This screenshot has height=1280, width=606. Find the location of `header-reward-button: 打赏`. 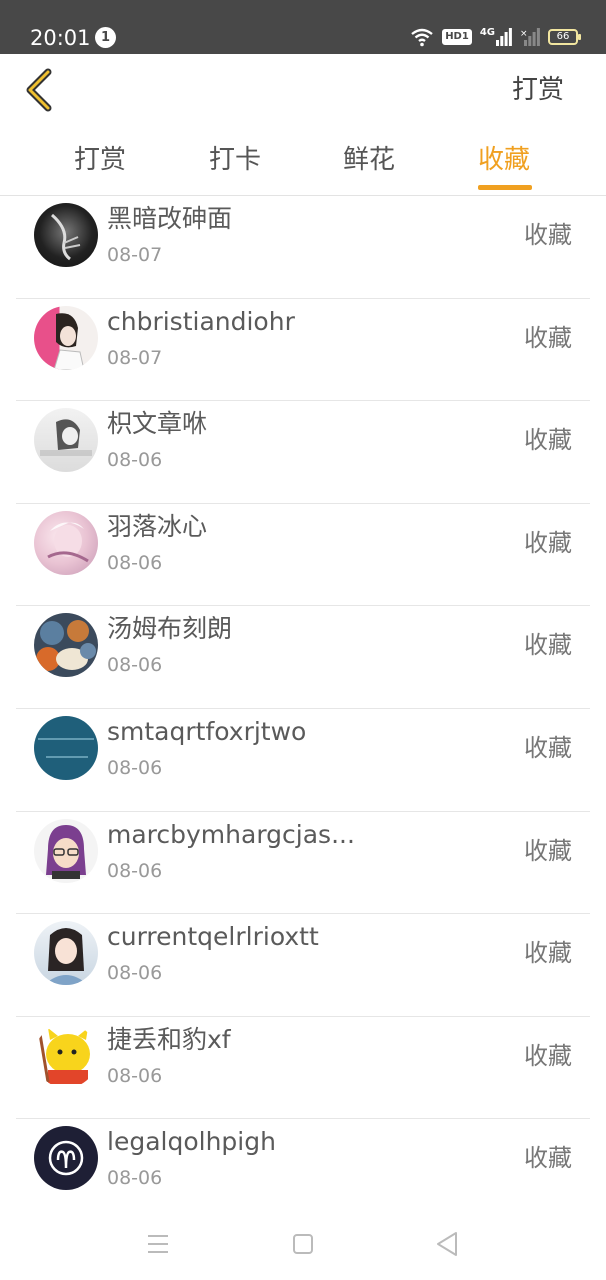

header-reward-button: 打赏 is located at coordinates (538, 90).